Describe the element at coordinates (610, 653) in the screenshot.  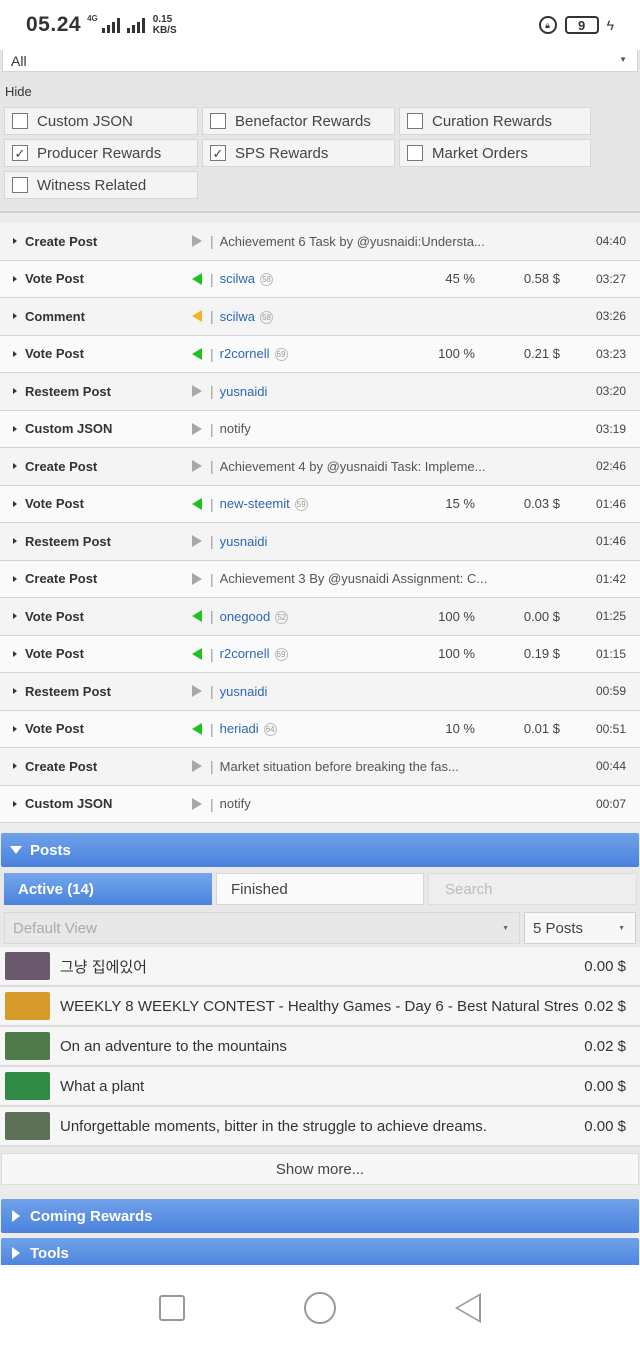
I see `operation-time: 01:15` at that location.